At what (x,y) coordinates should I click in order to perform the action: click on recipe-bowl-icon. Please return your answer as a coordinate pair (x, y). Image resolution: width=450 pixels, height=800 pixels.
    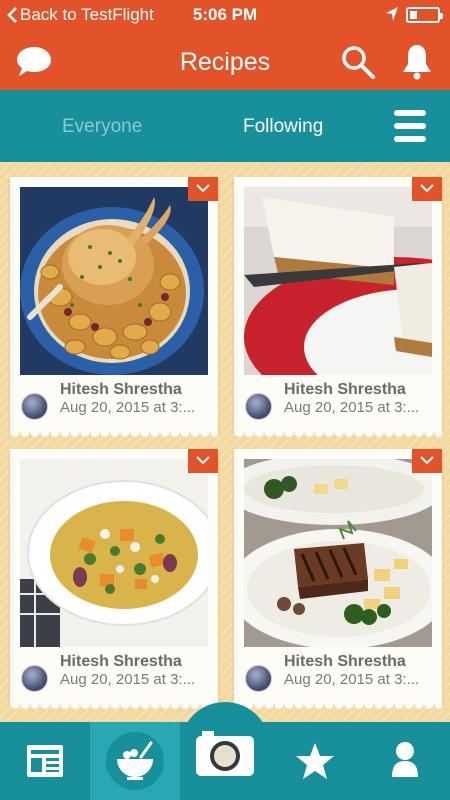
    Looking at the image, I should click on (135, 761).